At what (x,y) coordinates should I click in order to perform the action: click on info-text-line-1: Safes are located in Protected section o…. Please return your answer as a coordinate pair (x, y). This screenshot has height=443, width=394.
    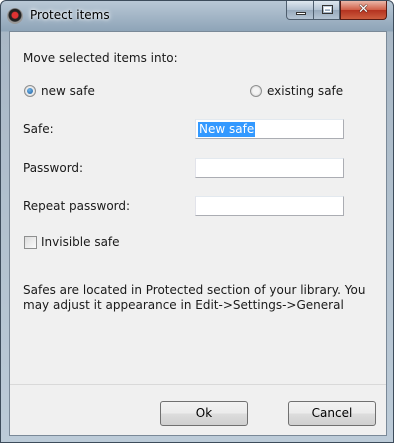
    Looking at the image, I should click on (194, 290).